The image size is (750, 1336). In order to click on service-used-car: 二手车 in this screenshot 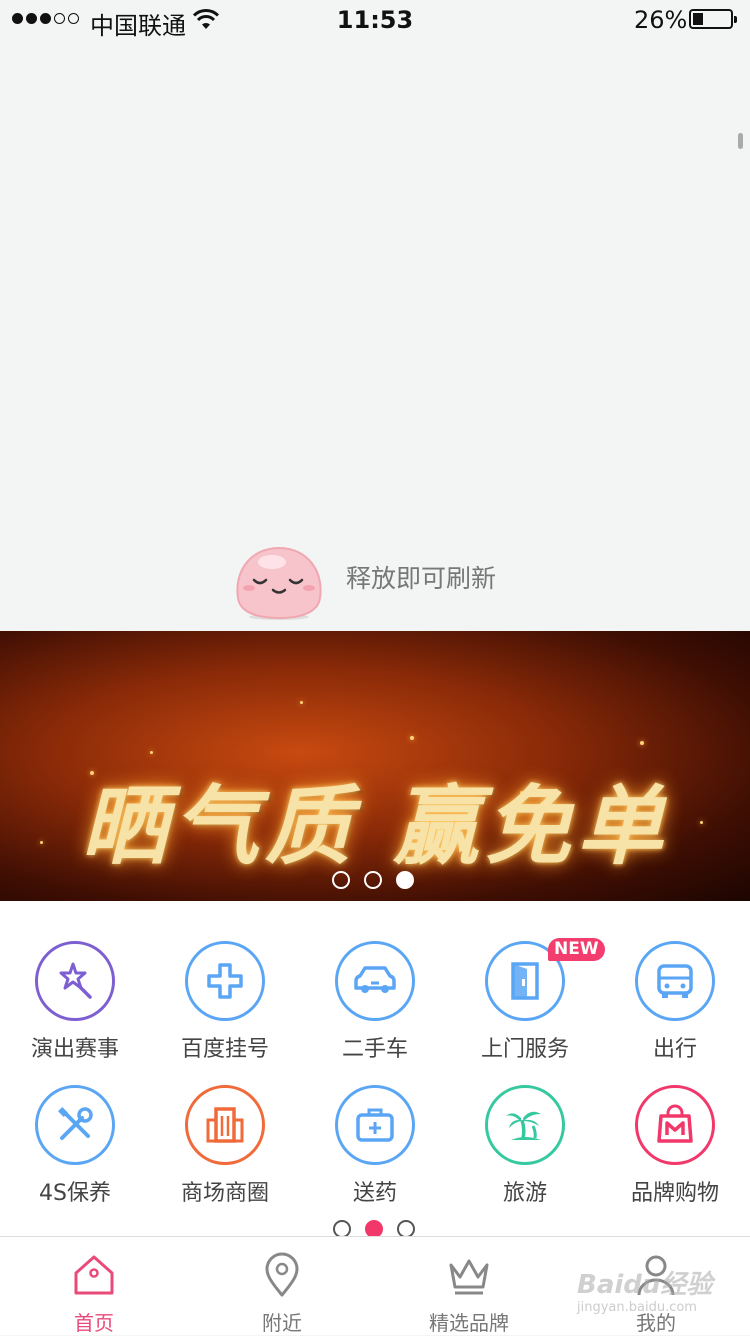, I will do `click(375, 1011)`.